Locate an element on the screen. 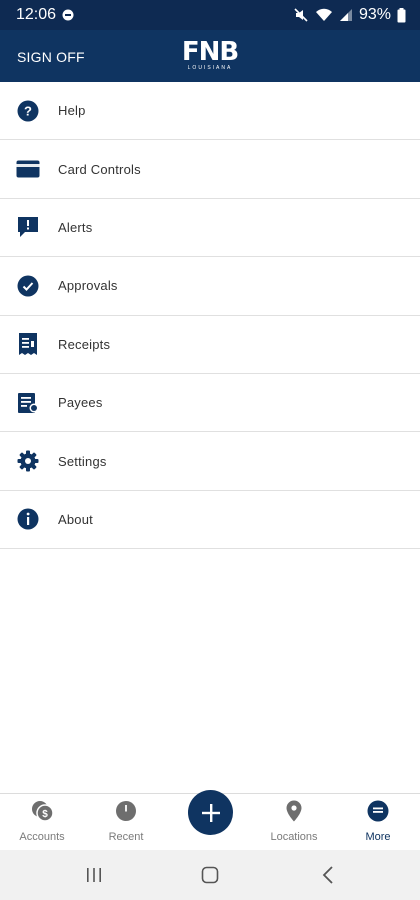  card-icon is located at coordinates (29, 169).